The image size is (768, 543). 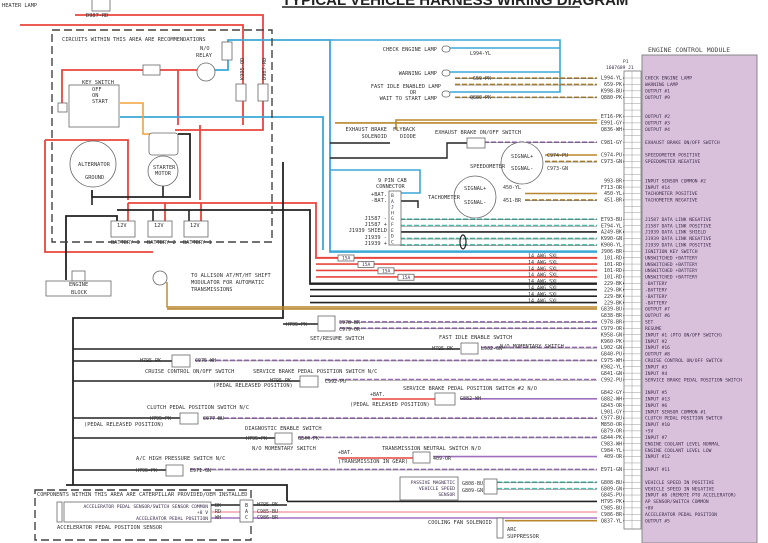 What do you see at coordinates (204, 56) in the screenshot?
I see `relay-label: RELAY` at bounding box center [204, 56].